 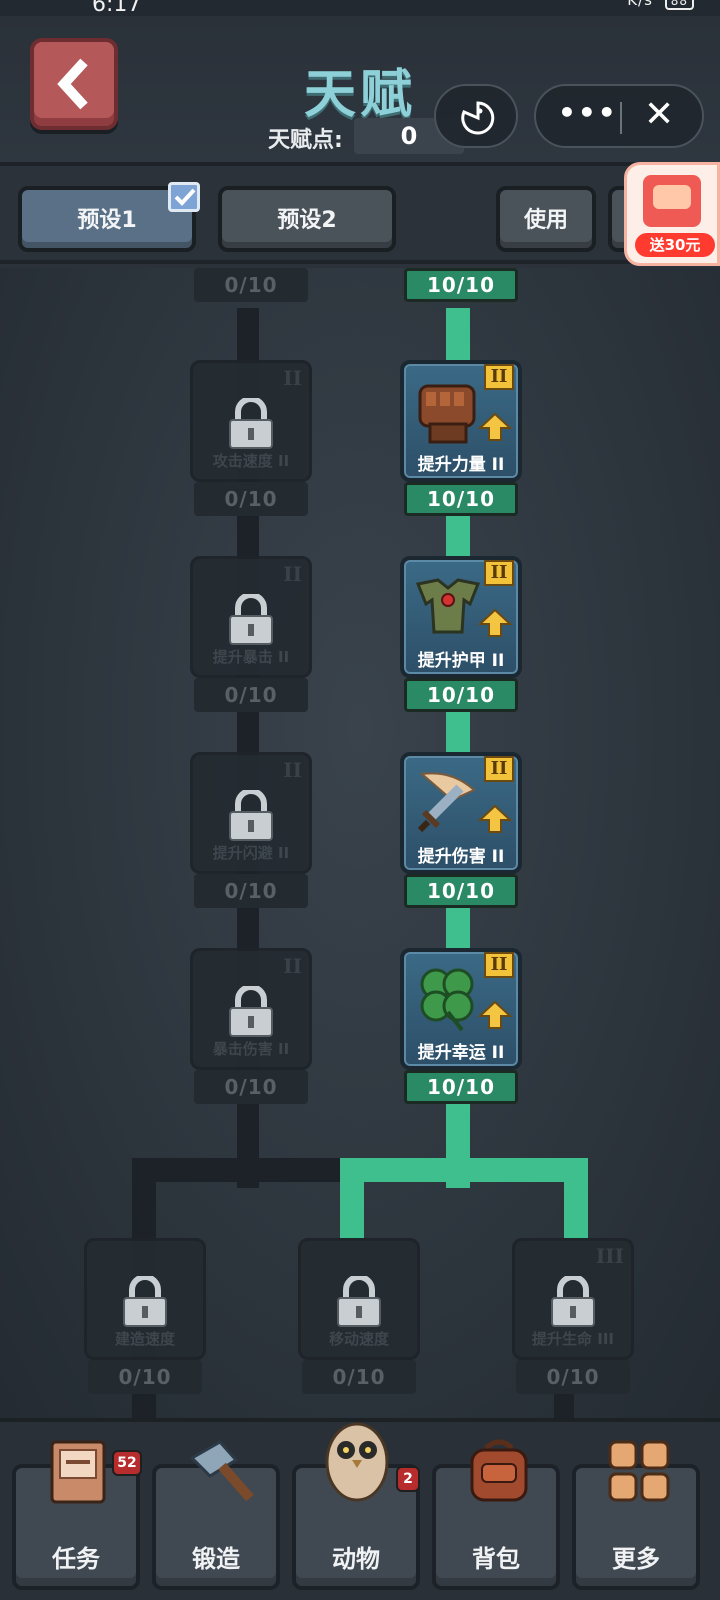 I want to click on talent-name: 建造速度, so click(x=144, y=1339).